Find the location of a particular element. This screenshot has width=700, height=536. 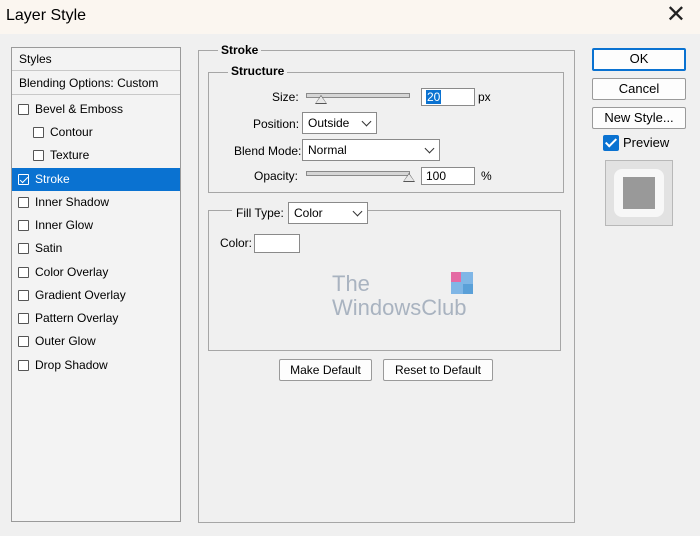

style-item-label: Contour is located at coordinates (71, 132).